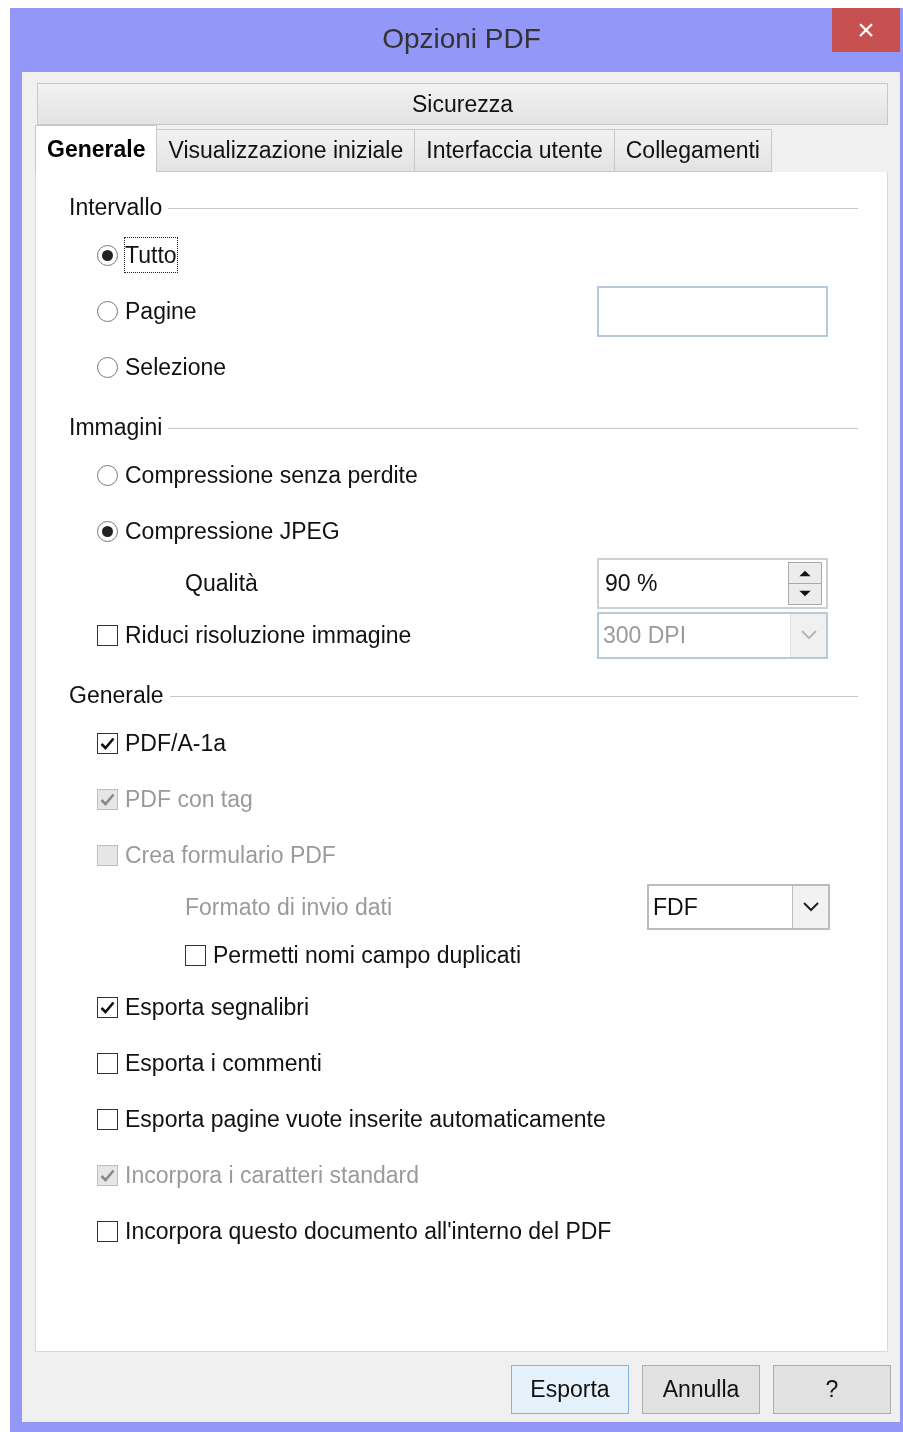  I want to click on option-label: Incorpora questo documento all'interno del PDF, so click(368, 1231).